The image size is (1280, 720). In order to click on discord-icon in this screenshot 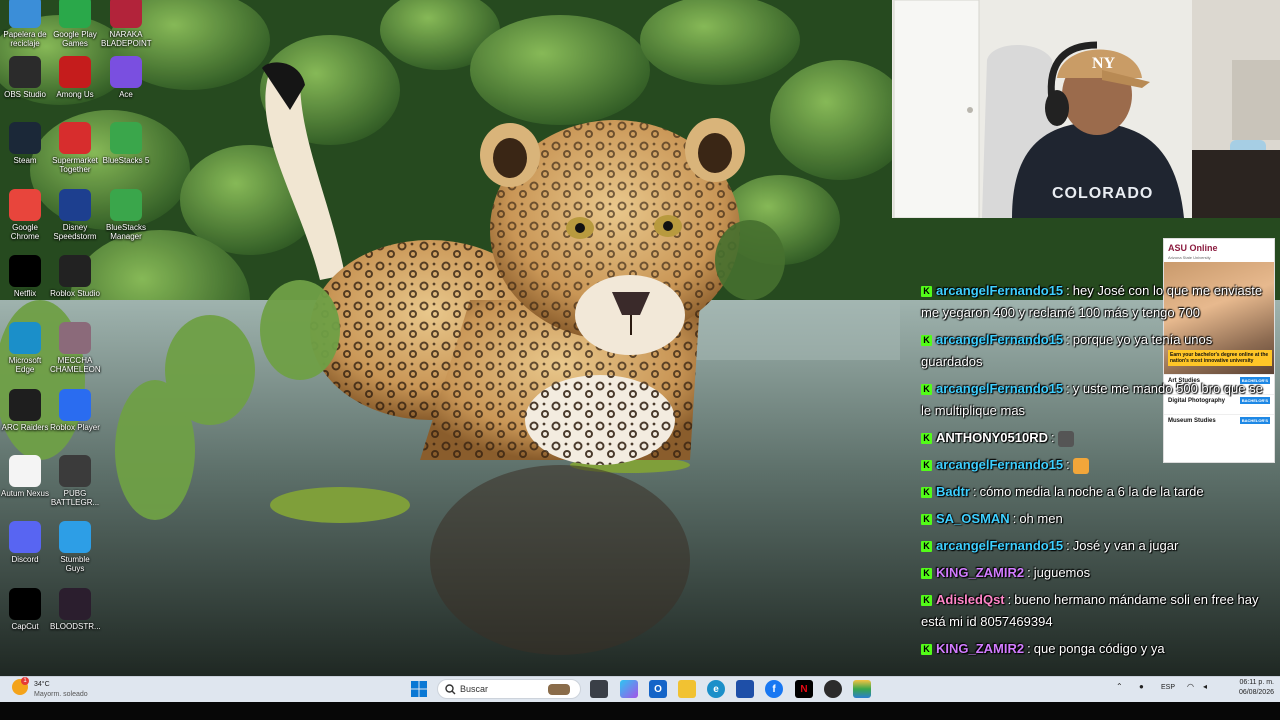, I will do `click(25, 537)`.